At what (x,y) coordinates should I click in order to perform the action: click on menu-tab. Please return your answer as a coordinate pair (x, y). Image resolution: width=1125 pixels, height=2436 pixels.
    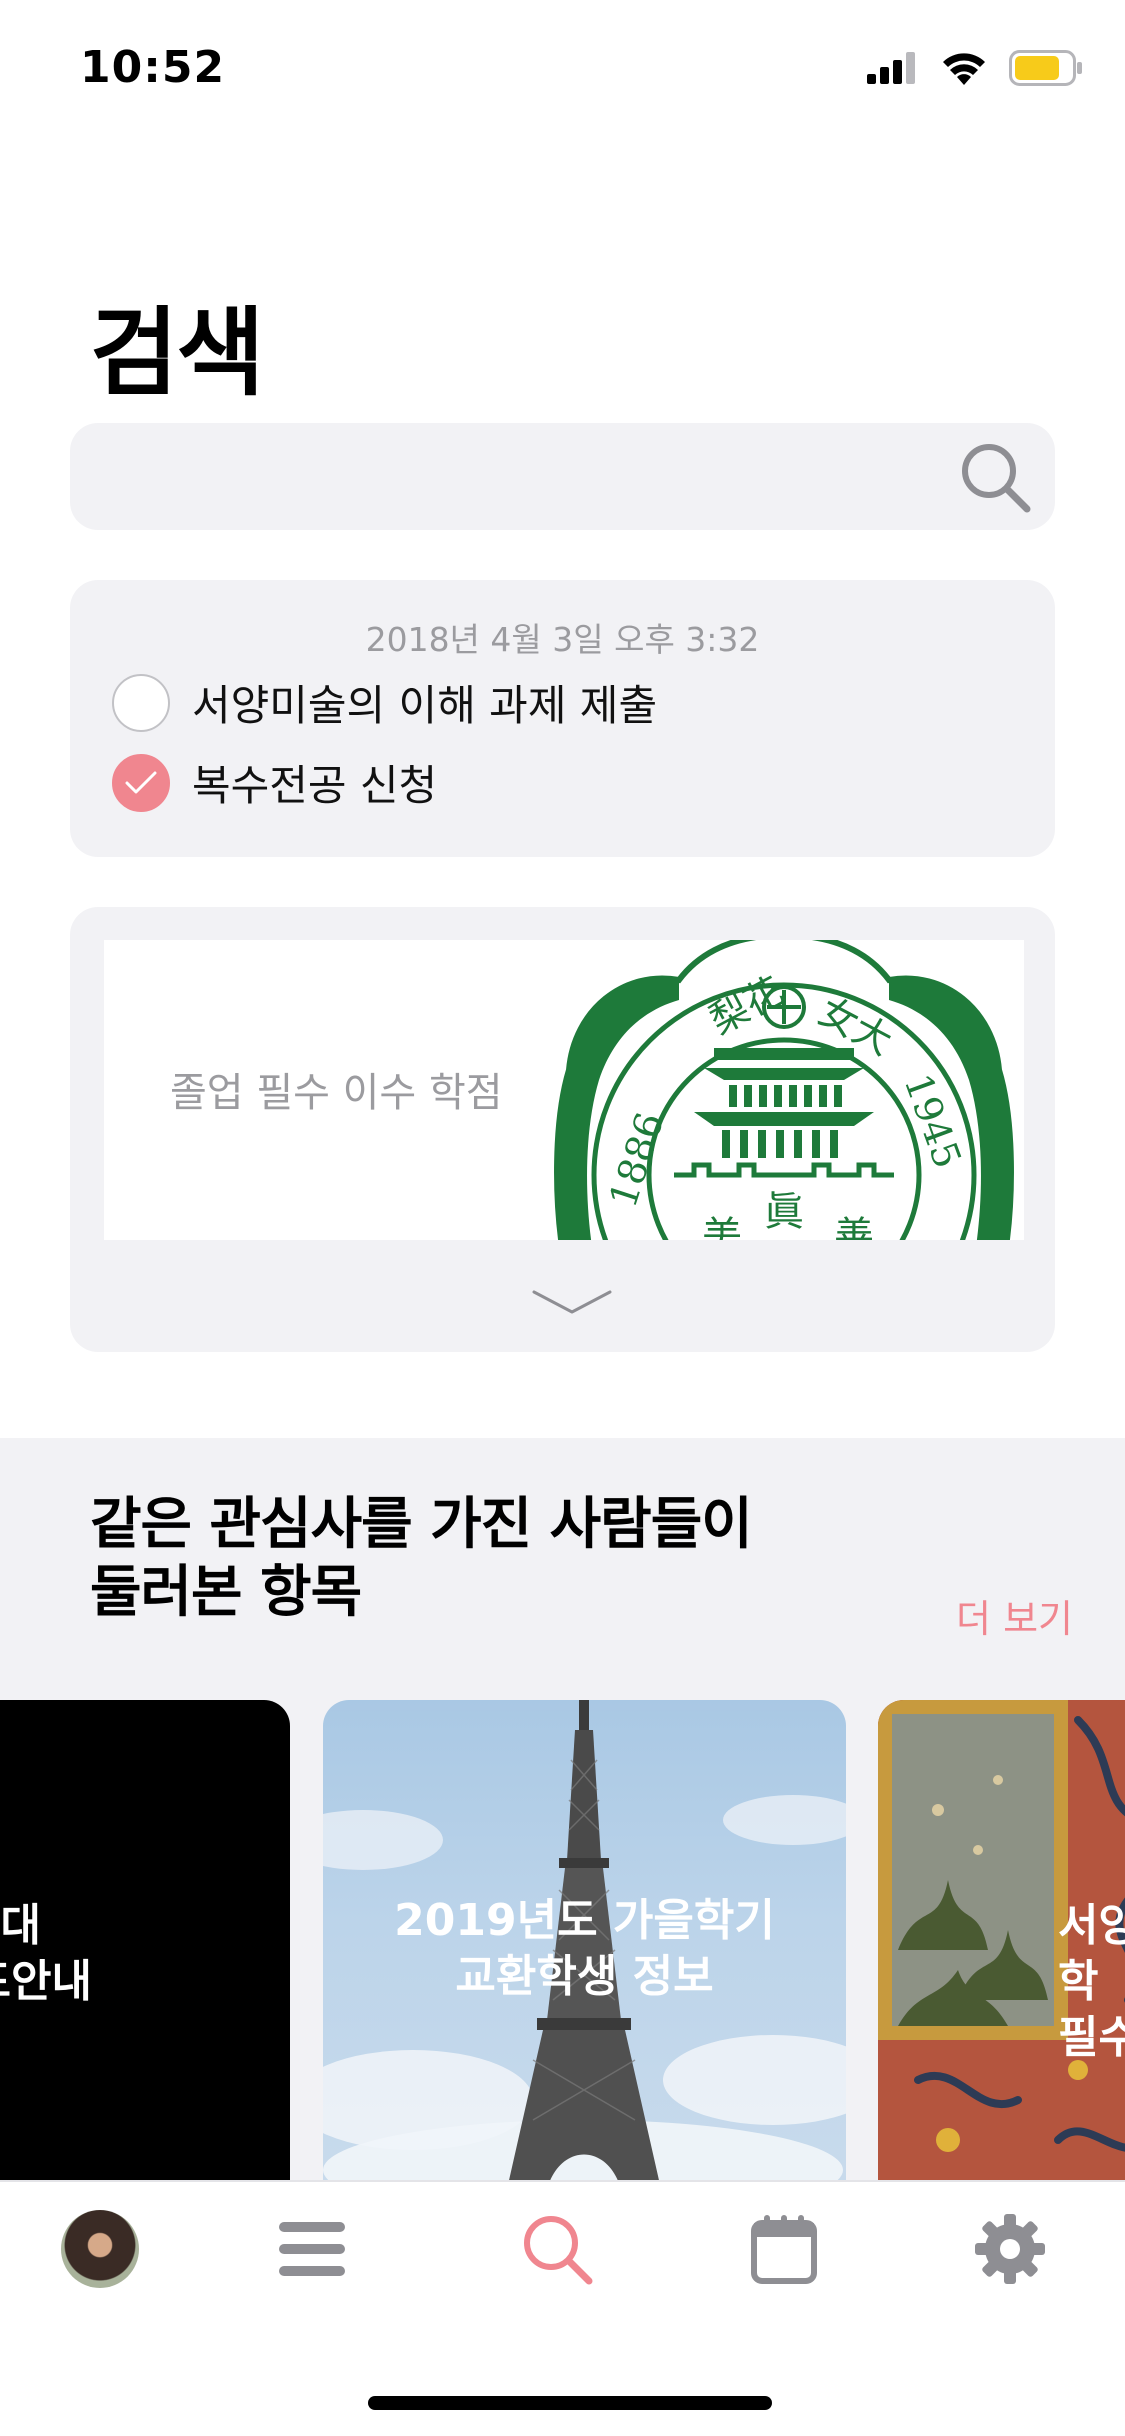
    Looking at the image, I should click on (312, 2249).